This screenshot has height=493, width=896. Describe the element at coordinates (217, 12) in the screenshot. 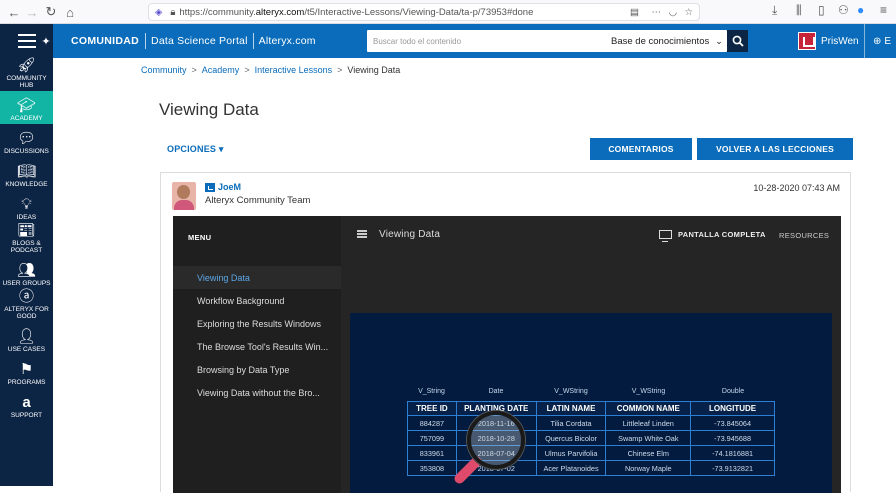

I see `url-prefix: https://community.` at that location.